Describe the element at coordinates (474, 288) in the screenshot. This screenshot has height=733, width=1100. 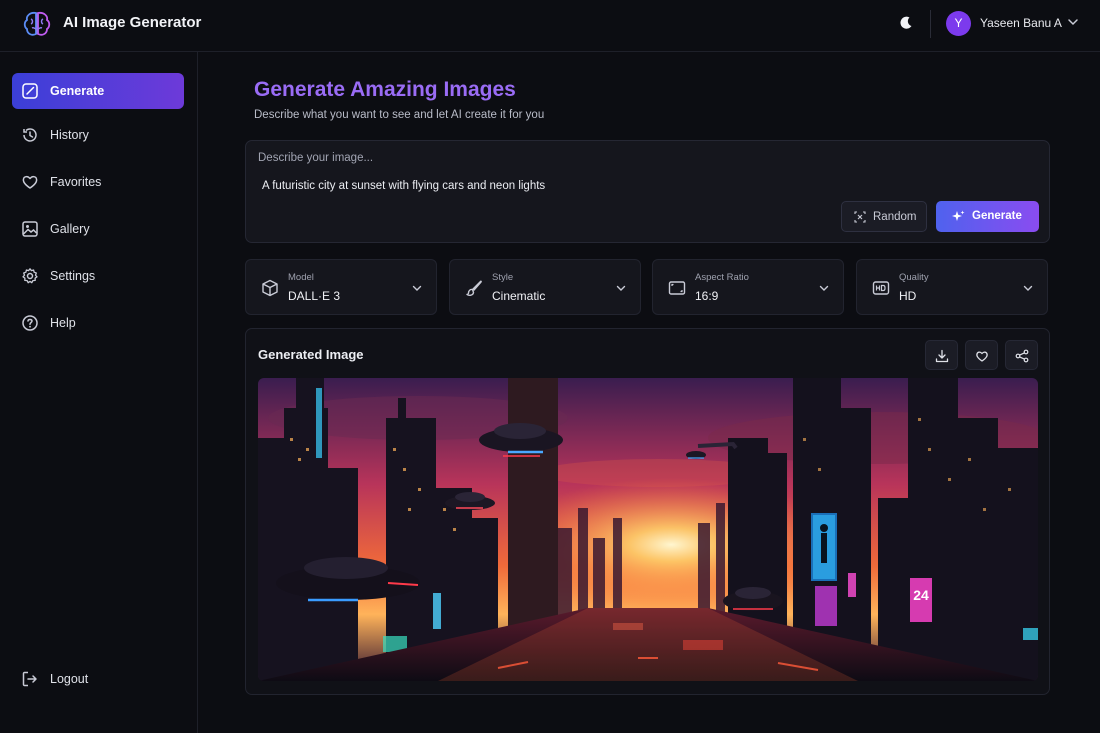
I see `brush-icon` at that location.